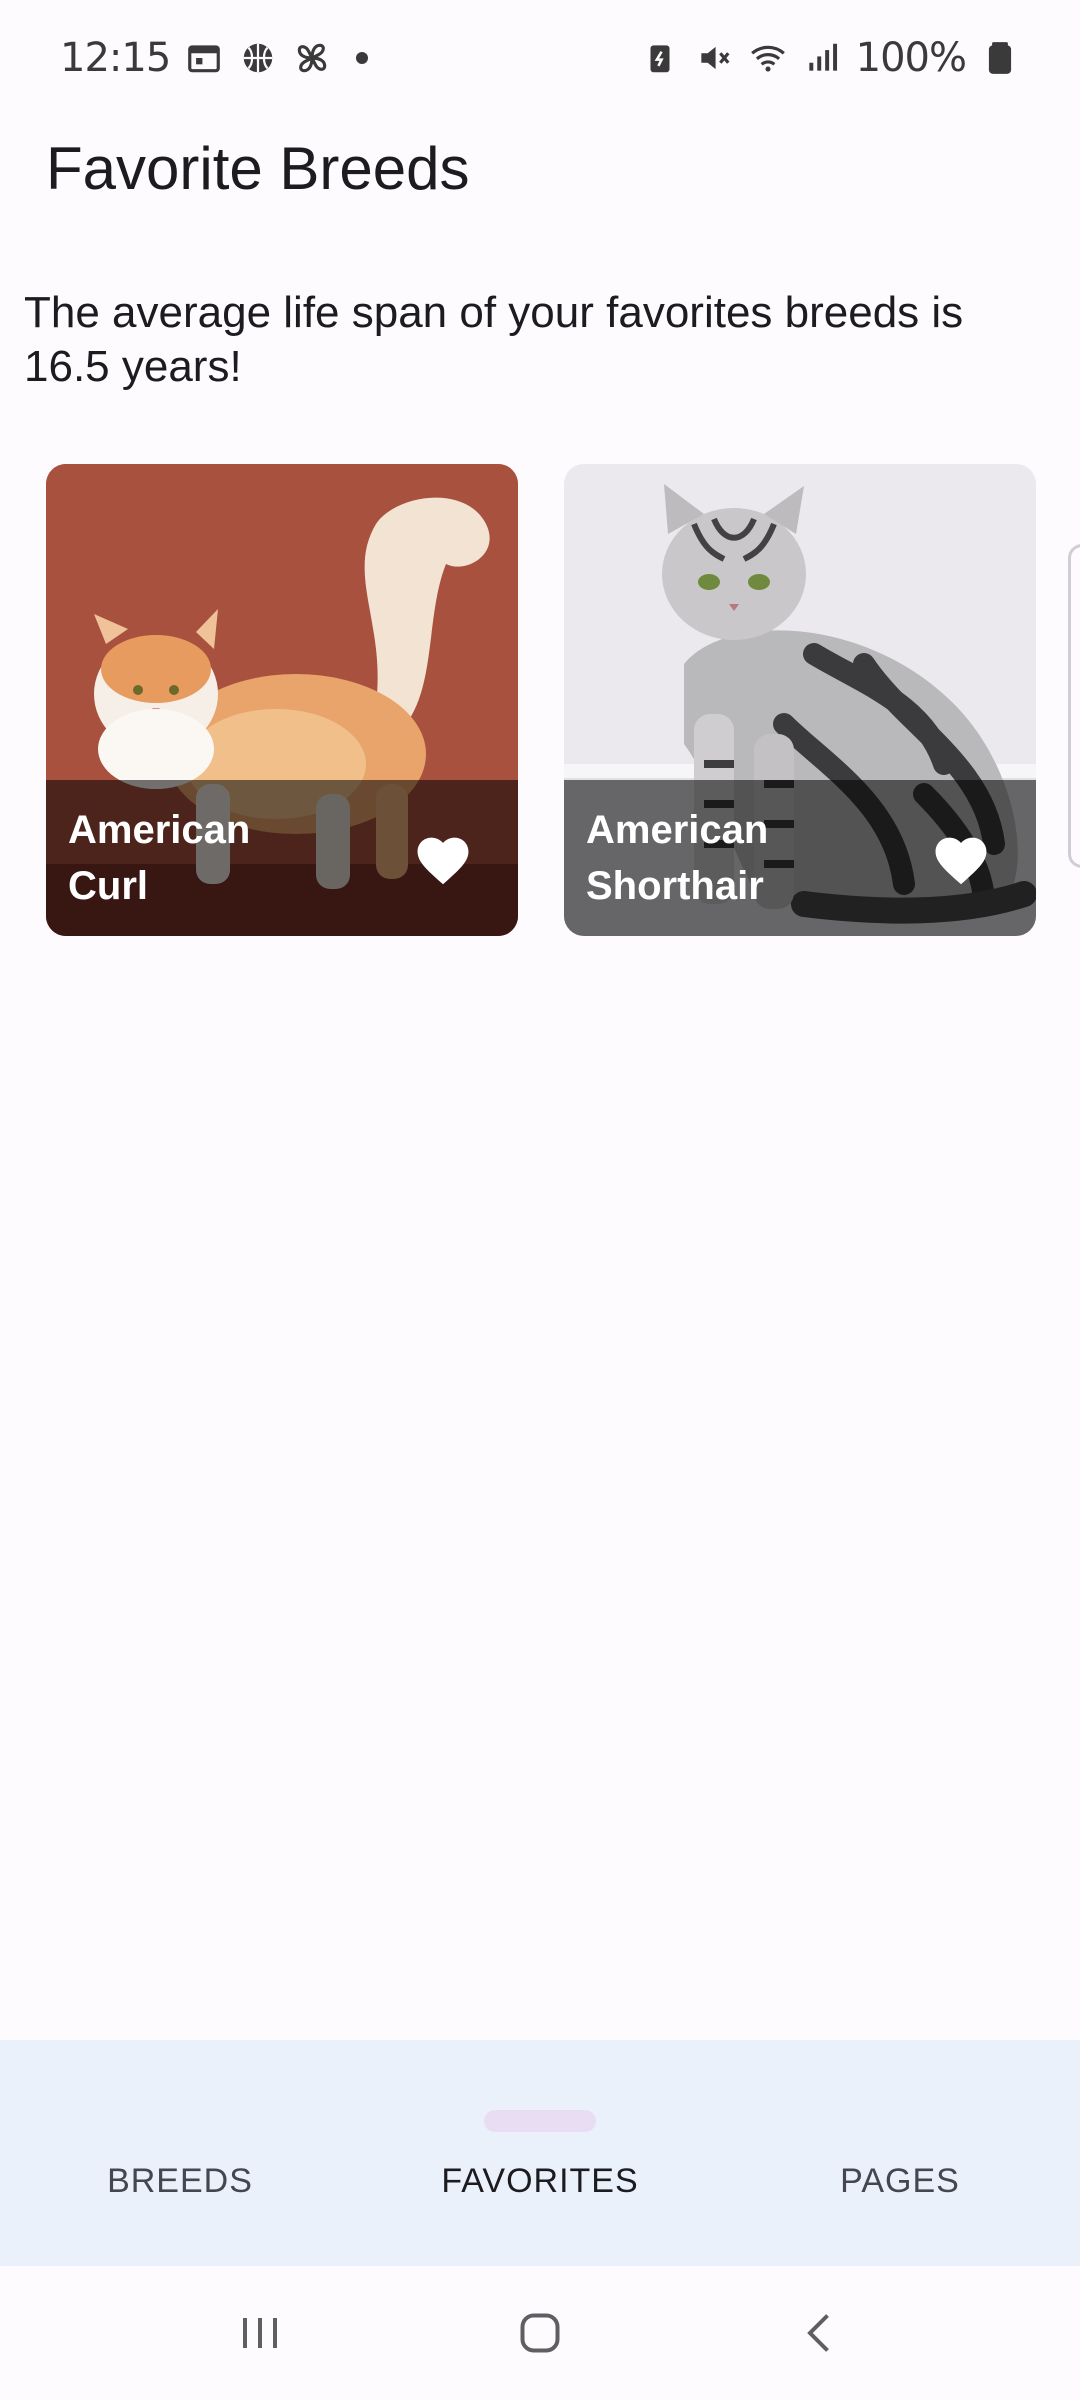 The image size is (1080, 2400). Describe the element at coordinates (768, 58) in the screenshot. I see `wifi-icon` at that location.